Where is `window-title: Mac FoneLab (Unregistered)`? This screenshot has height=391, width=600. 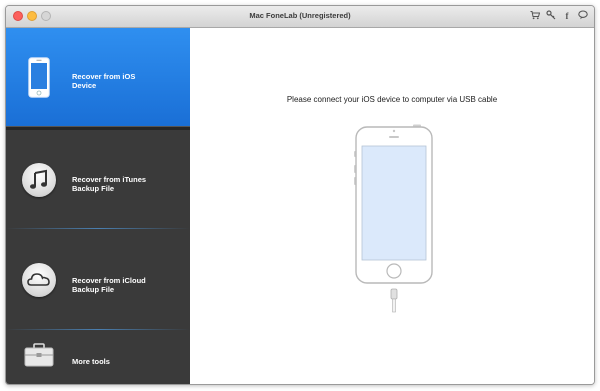 window-title: Mac FoneLab (Unregistered) is located at coordinates (300, 15).